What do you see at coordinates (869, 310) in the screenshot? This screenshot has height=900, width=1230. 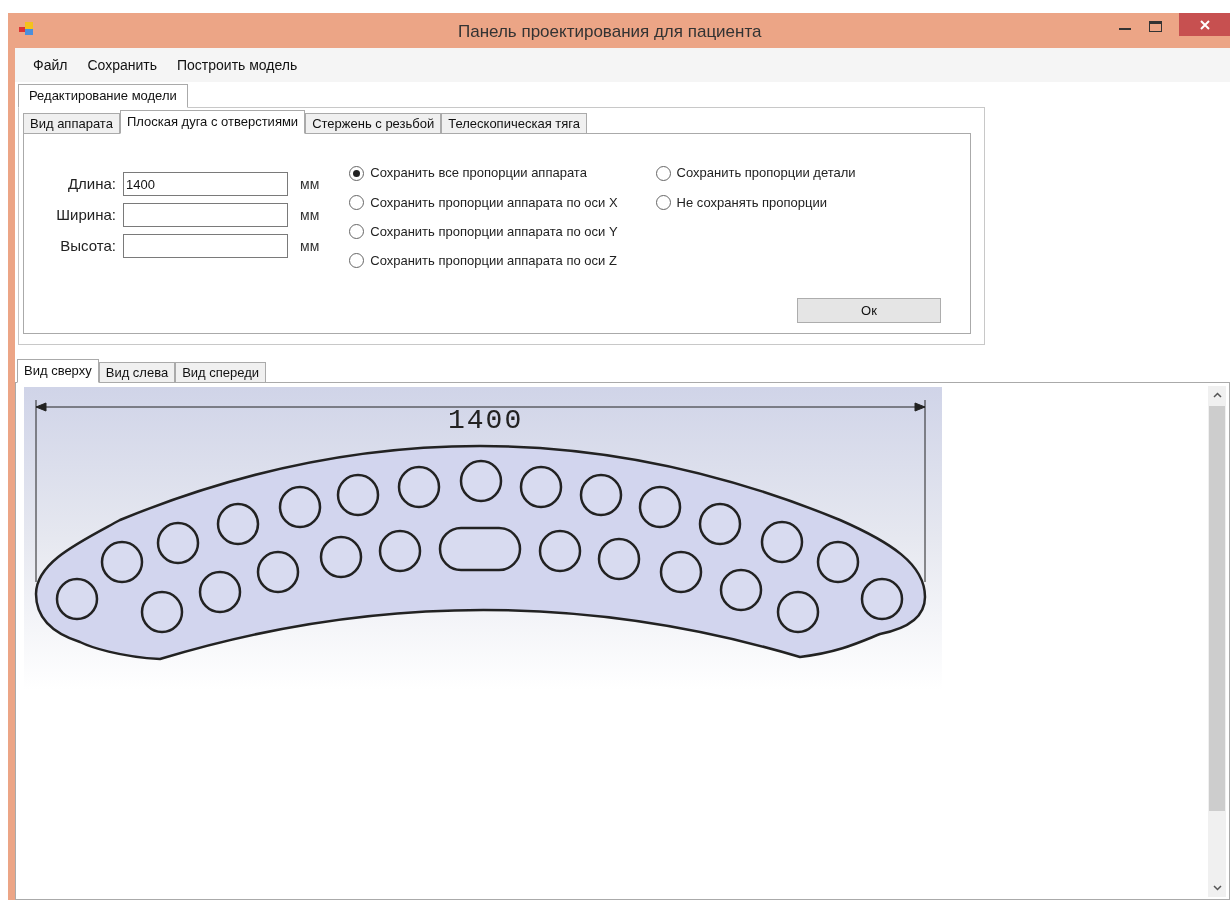 I see `ok-button: Ок` at bounding box center [869, 310].